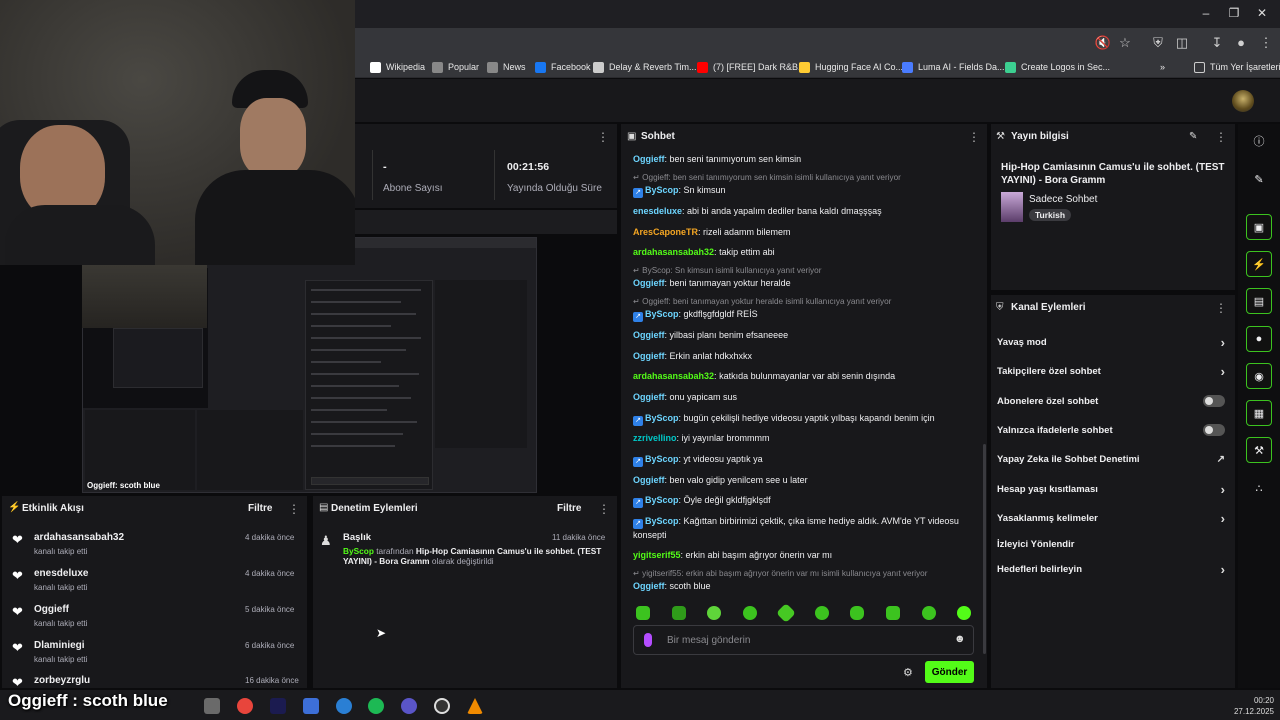 The width and height of the screenshot is (1280, 720). I want to click on chat-username: yigitserif55, so click(657, 555).